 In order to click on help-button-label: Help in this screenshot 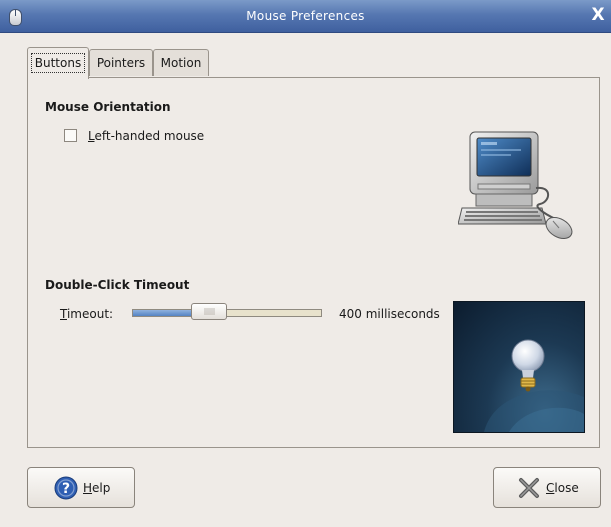, I will do `click(97, 488)`.